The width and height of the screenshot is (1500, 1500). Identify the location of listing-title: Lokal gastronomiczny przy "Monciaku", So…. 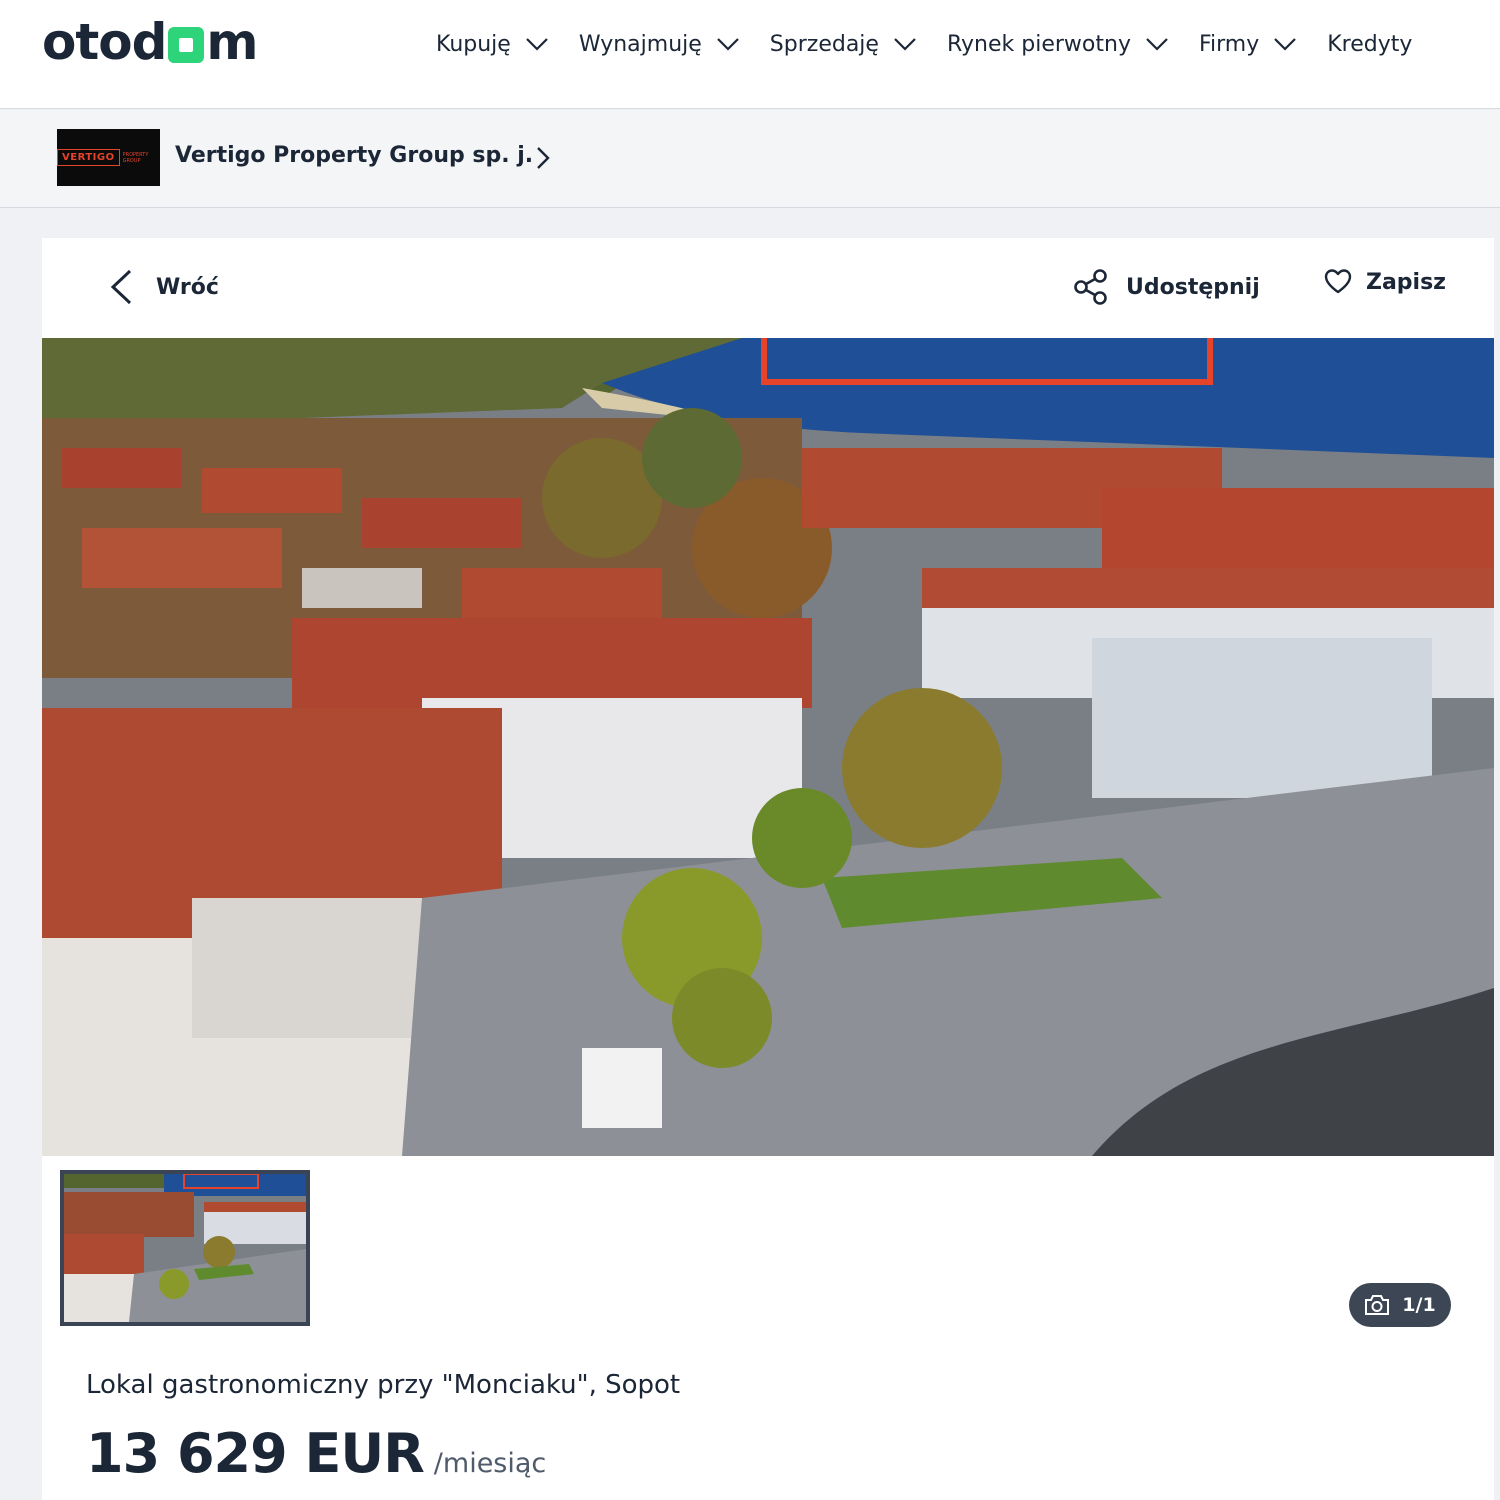
(383, 1385).